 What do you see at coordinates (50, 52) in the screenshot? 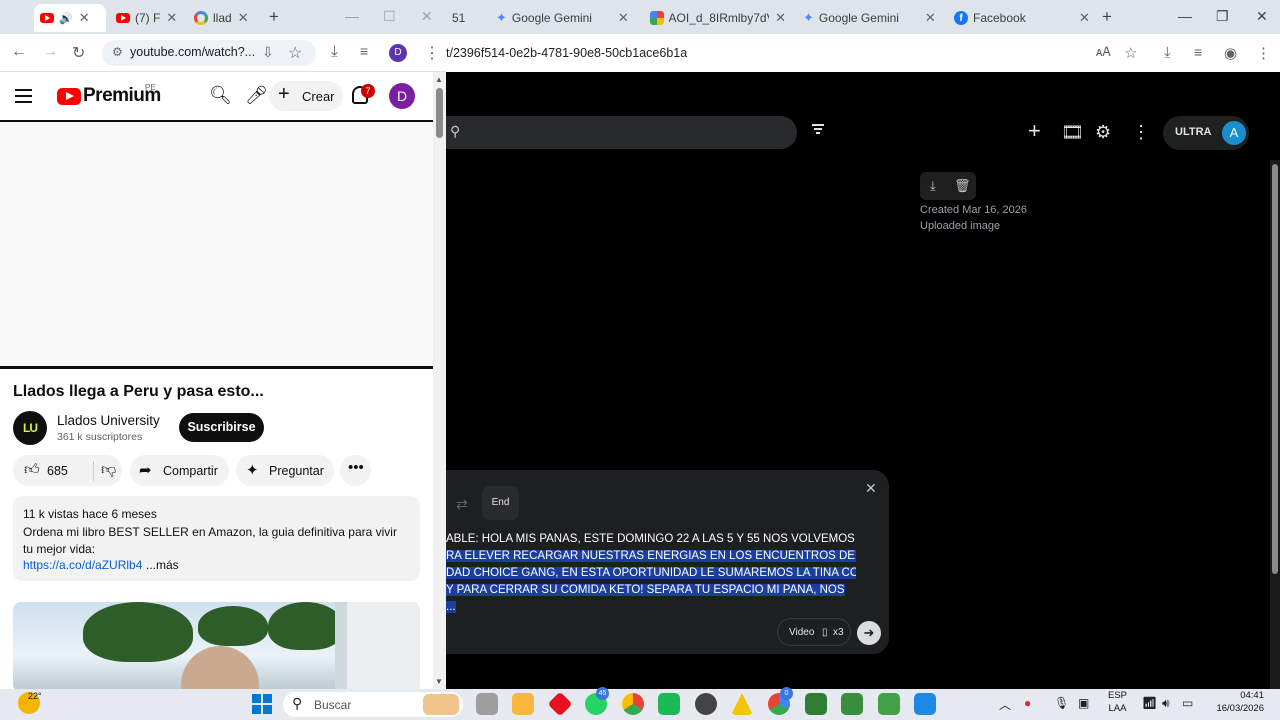
I see `forward-icon: →` at bounding box center [50, 52].